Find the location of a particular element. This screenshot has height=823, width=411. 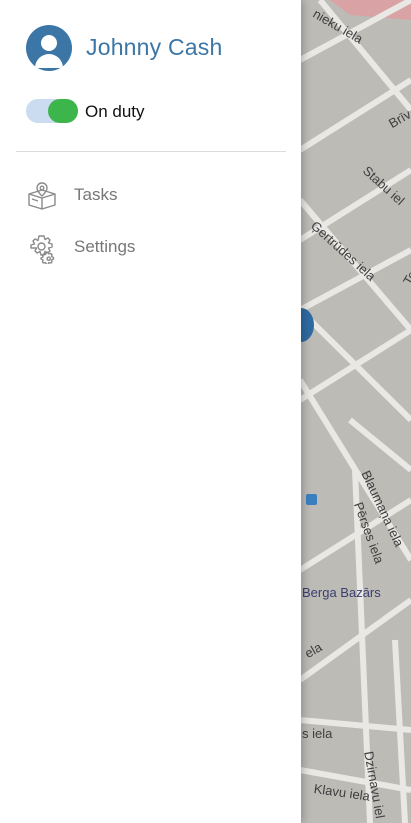

menu-item-label: Tasks is located at coordinates (96, 194).